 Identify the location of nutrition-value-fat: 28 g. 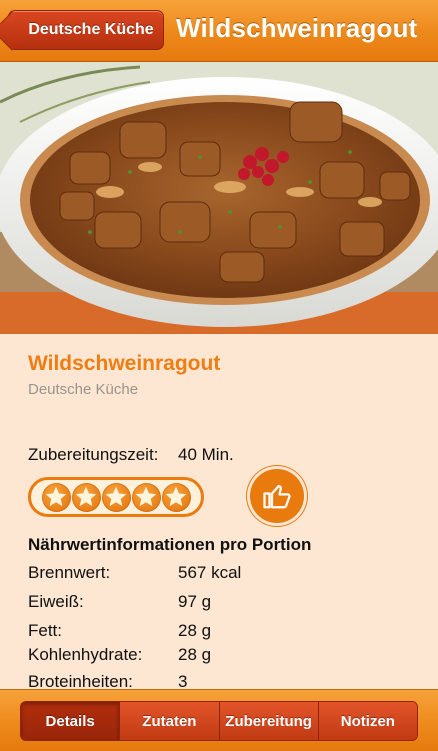
(195, 630).